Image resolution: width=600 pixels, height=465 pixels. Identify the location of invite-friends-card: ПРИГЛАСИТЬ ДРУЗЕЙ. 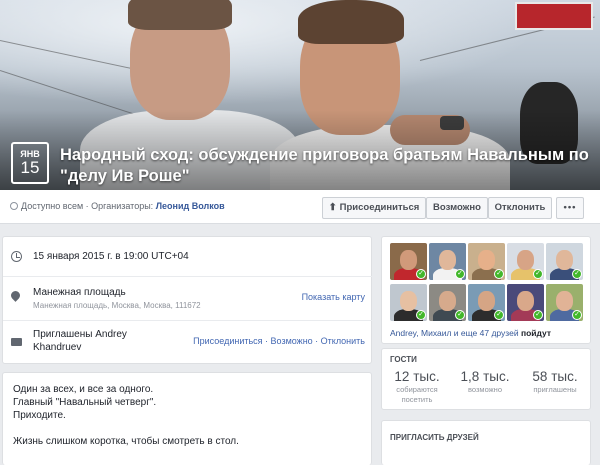
(486, 442).